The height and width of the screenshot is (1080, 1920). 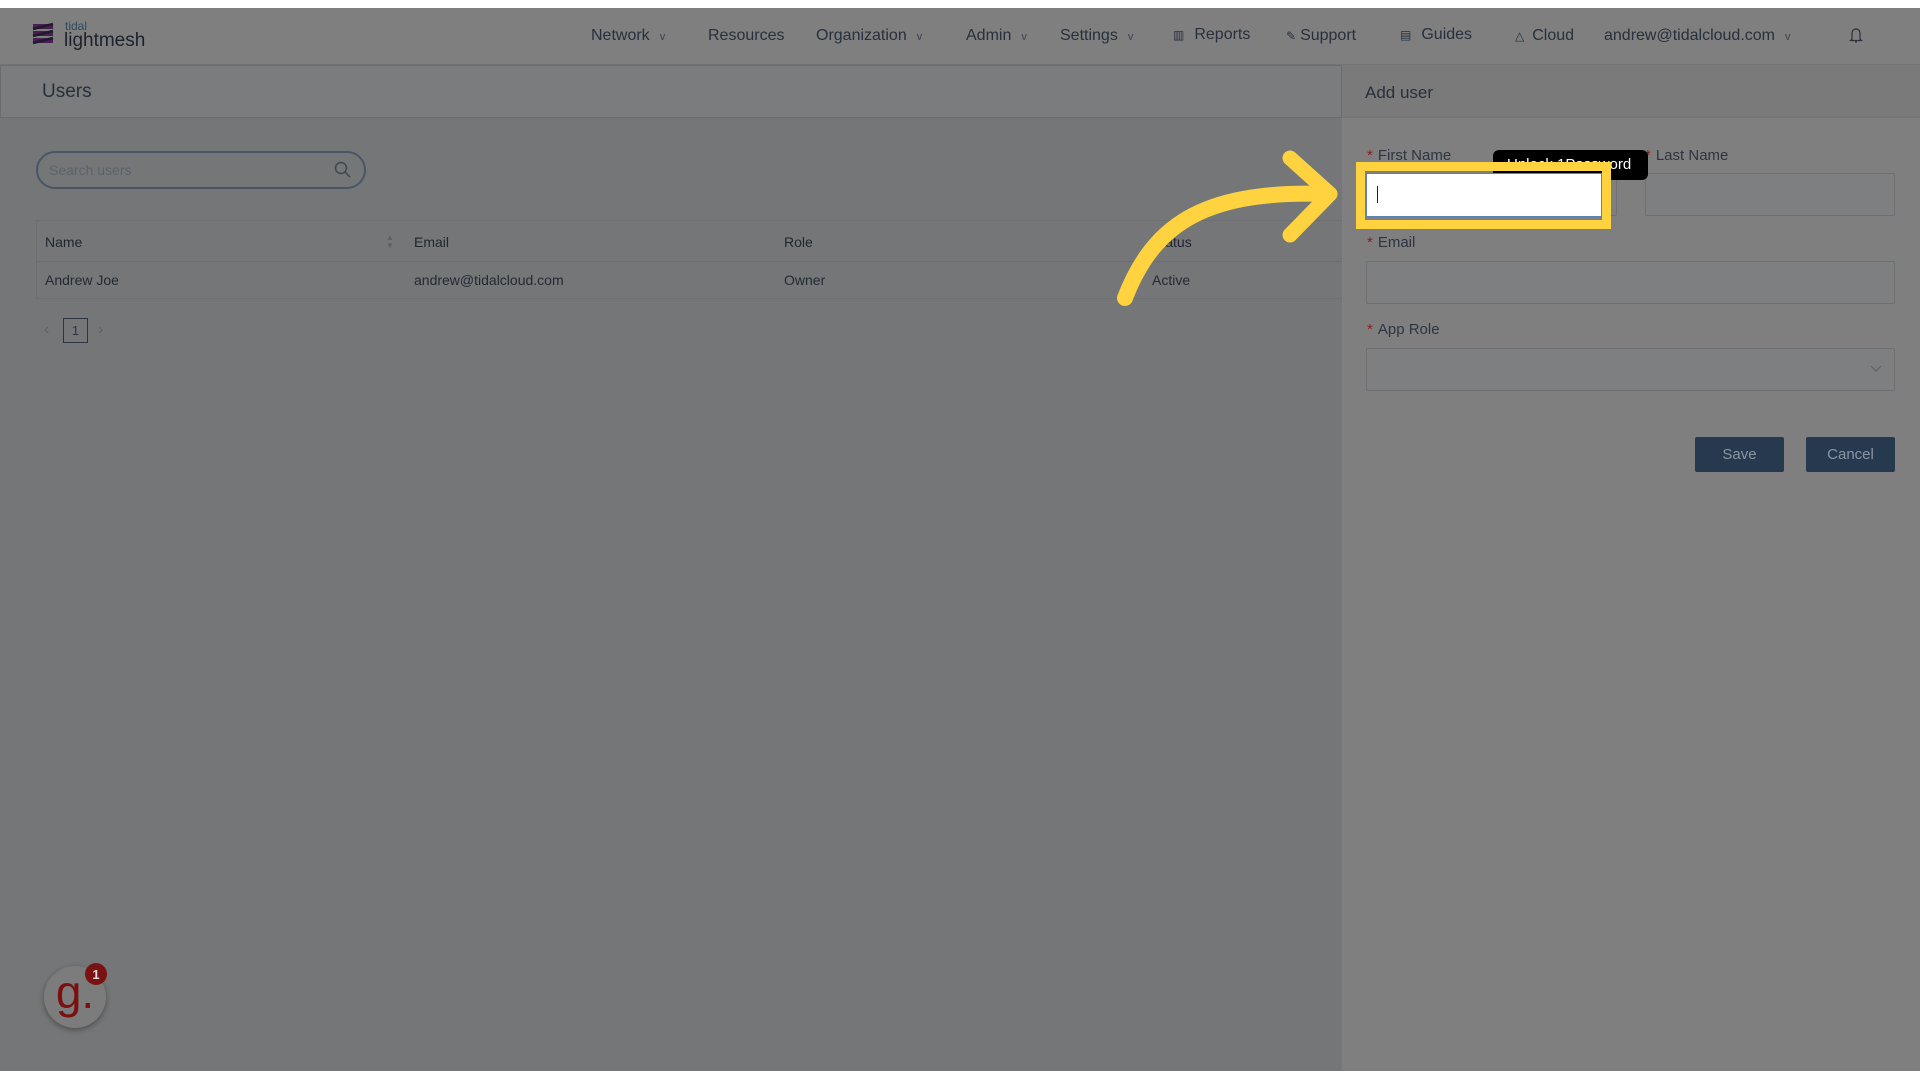 What do you see at coordinates (1739, 454) in the screenshot?
I see `save-button: Save` at bounding box center [1739, 454].